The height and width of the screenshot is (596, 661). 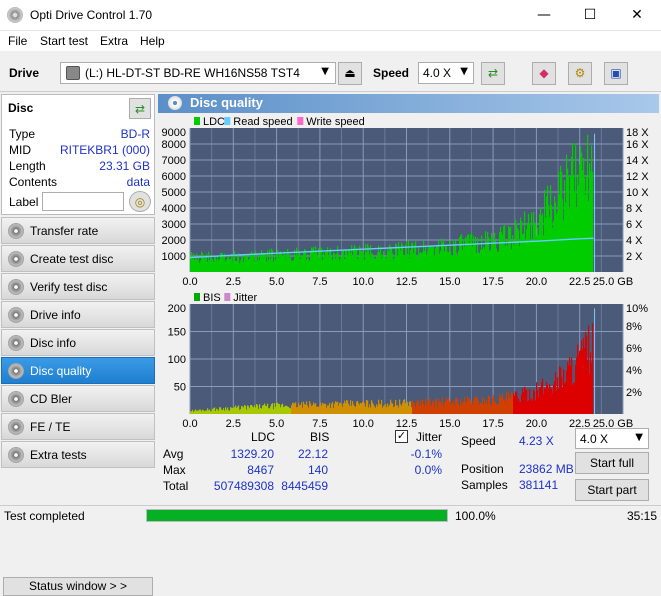 What do you see at coordinates (27, 166) in the screenshot?
I see `disc-length-label: Length` at bounding box center [27, 166].